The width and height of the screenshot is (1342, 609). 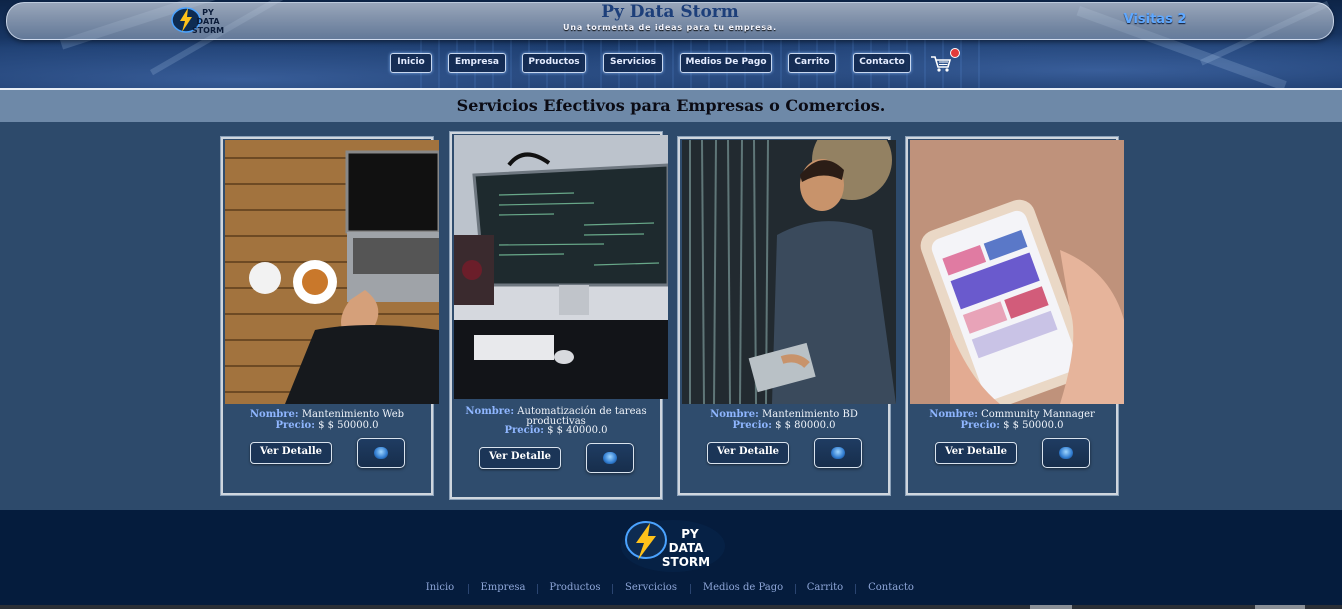 I want to click on service-price-2: Precio: $ $ 40000.0, so click(x=556, y=431).